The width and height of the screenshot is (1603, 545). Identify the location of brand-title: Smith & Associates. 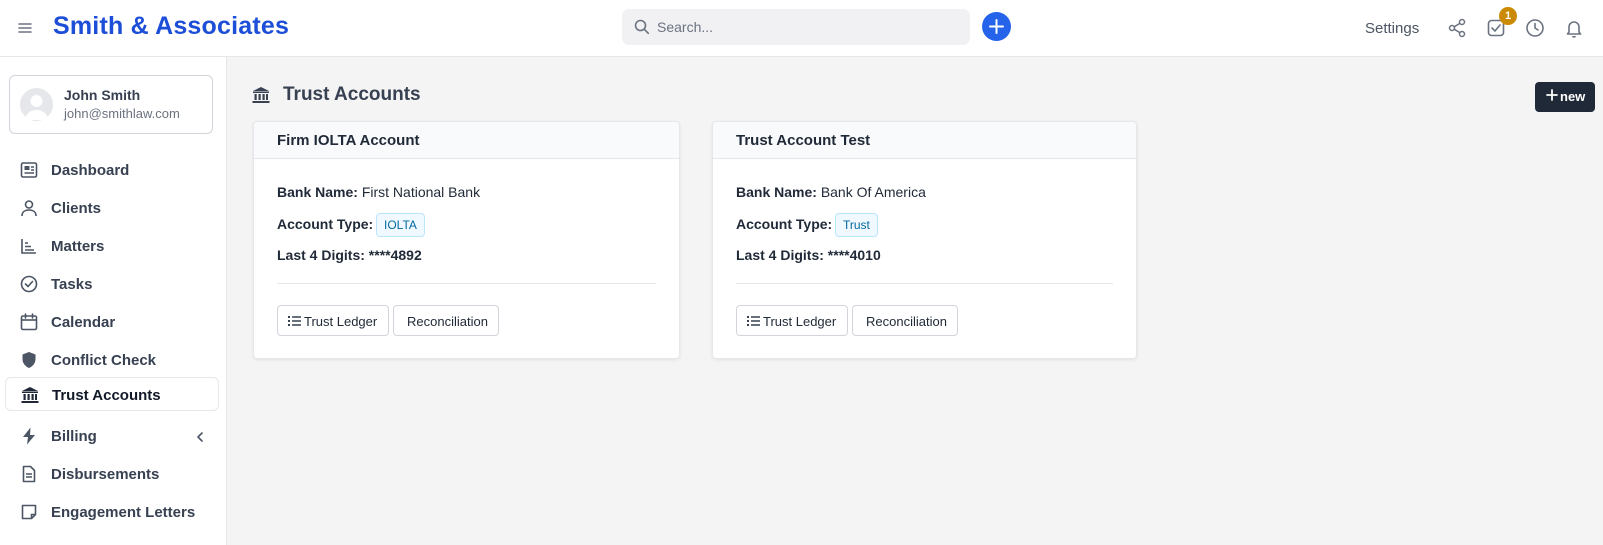
(171, 26).